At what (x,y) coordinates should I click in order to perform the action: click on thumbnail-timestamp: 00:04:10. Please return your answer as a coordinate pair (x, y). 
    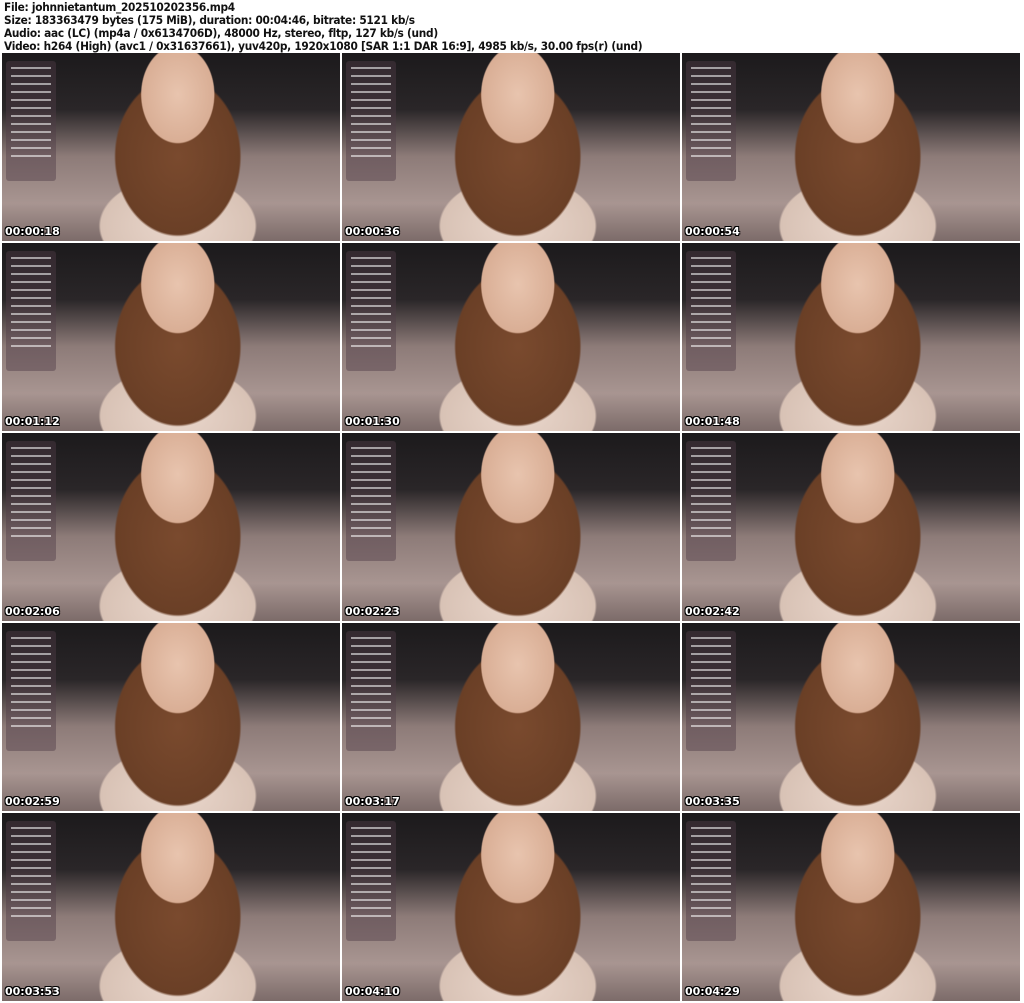
    Looking at the image, I should click on (372, 991).